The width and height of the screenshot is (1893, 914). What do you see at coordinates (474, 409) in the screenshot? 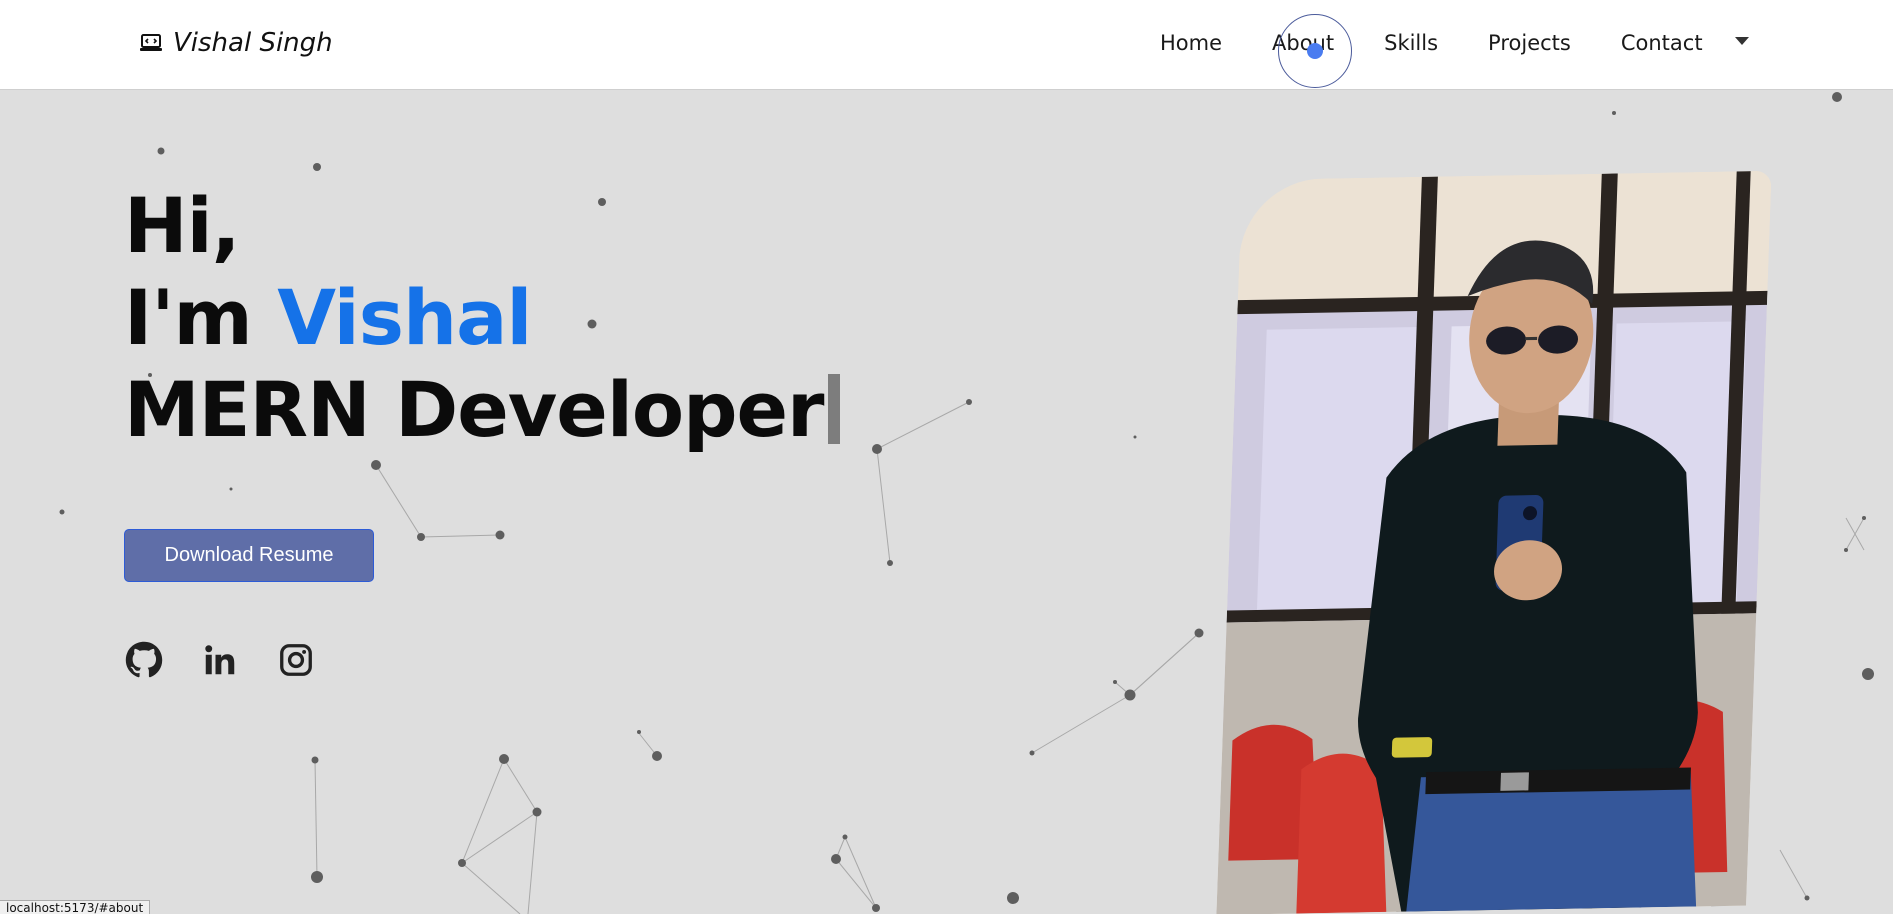
I see `hero-role-text: MERN Developer` at bounding box center [474, 409].